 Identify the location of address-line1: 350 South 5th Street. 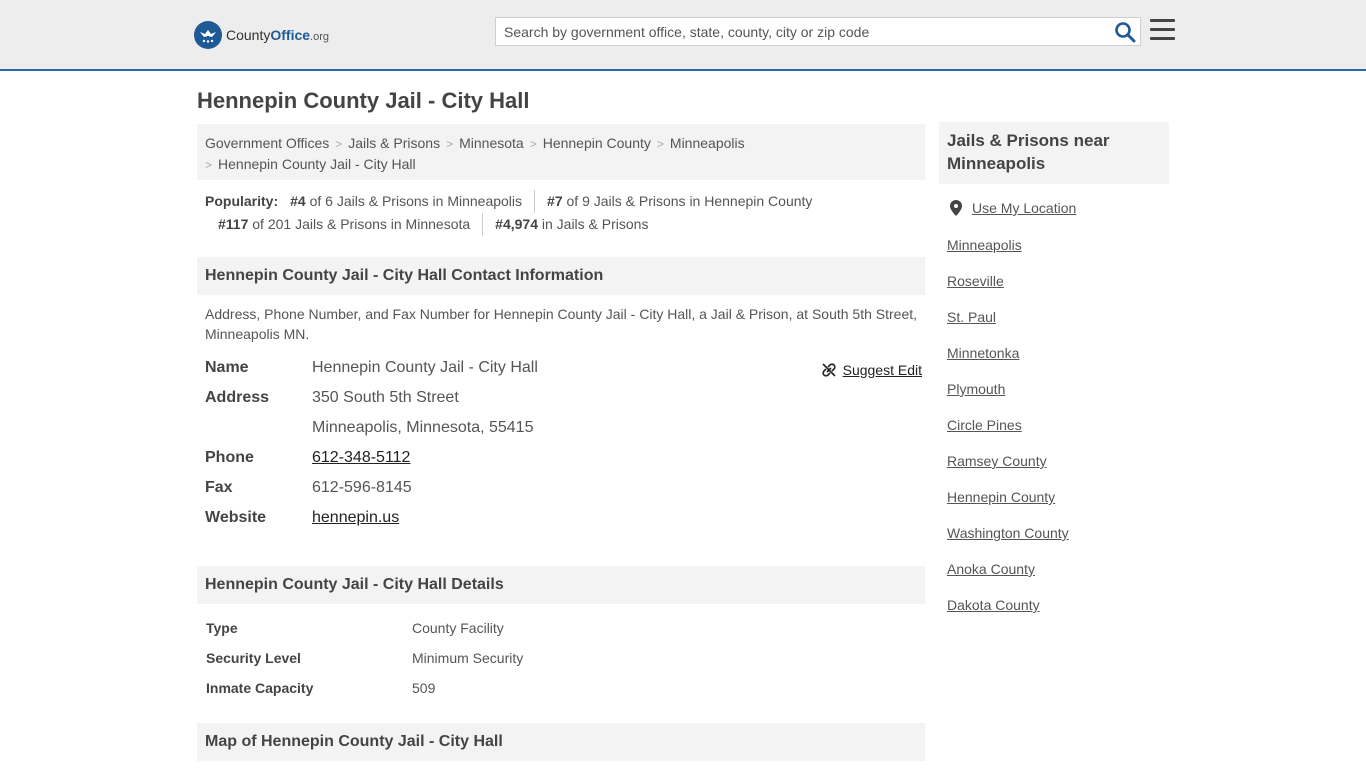
(385, 397).